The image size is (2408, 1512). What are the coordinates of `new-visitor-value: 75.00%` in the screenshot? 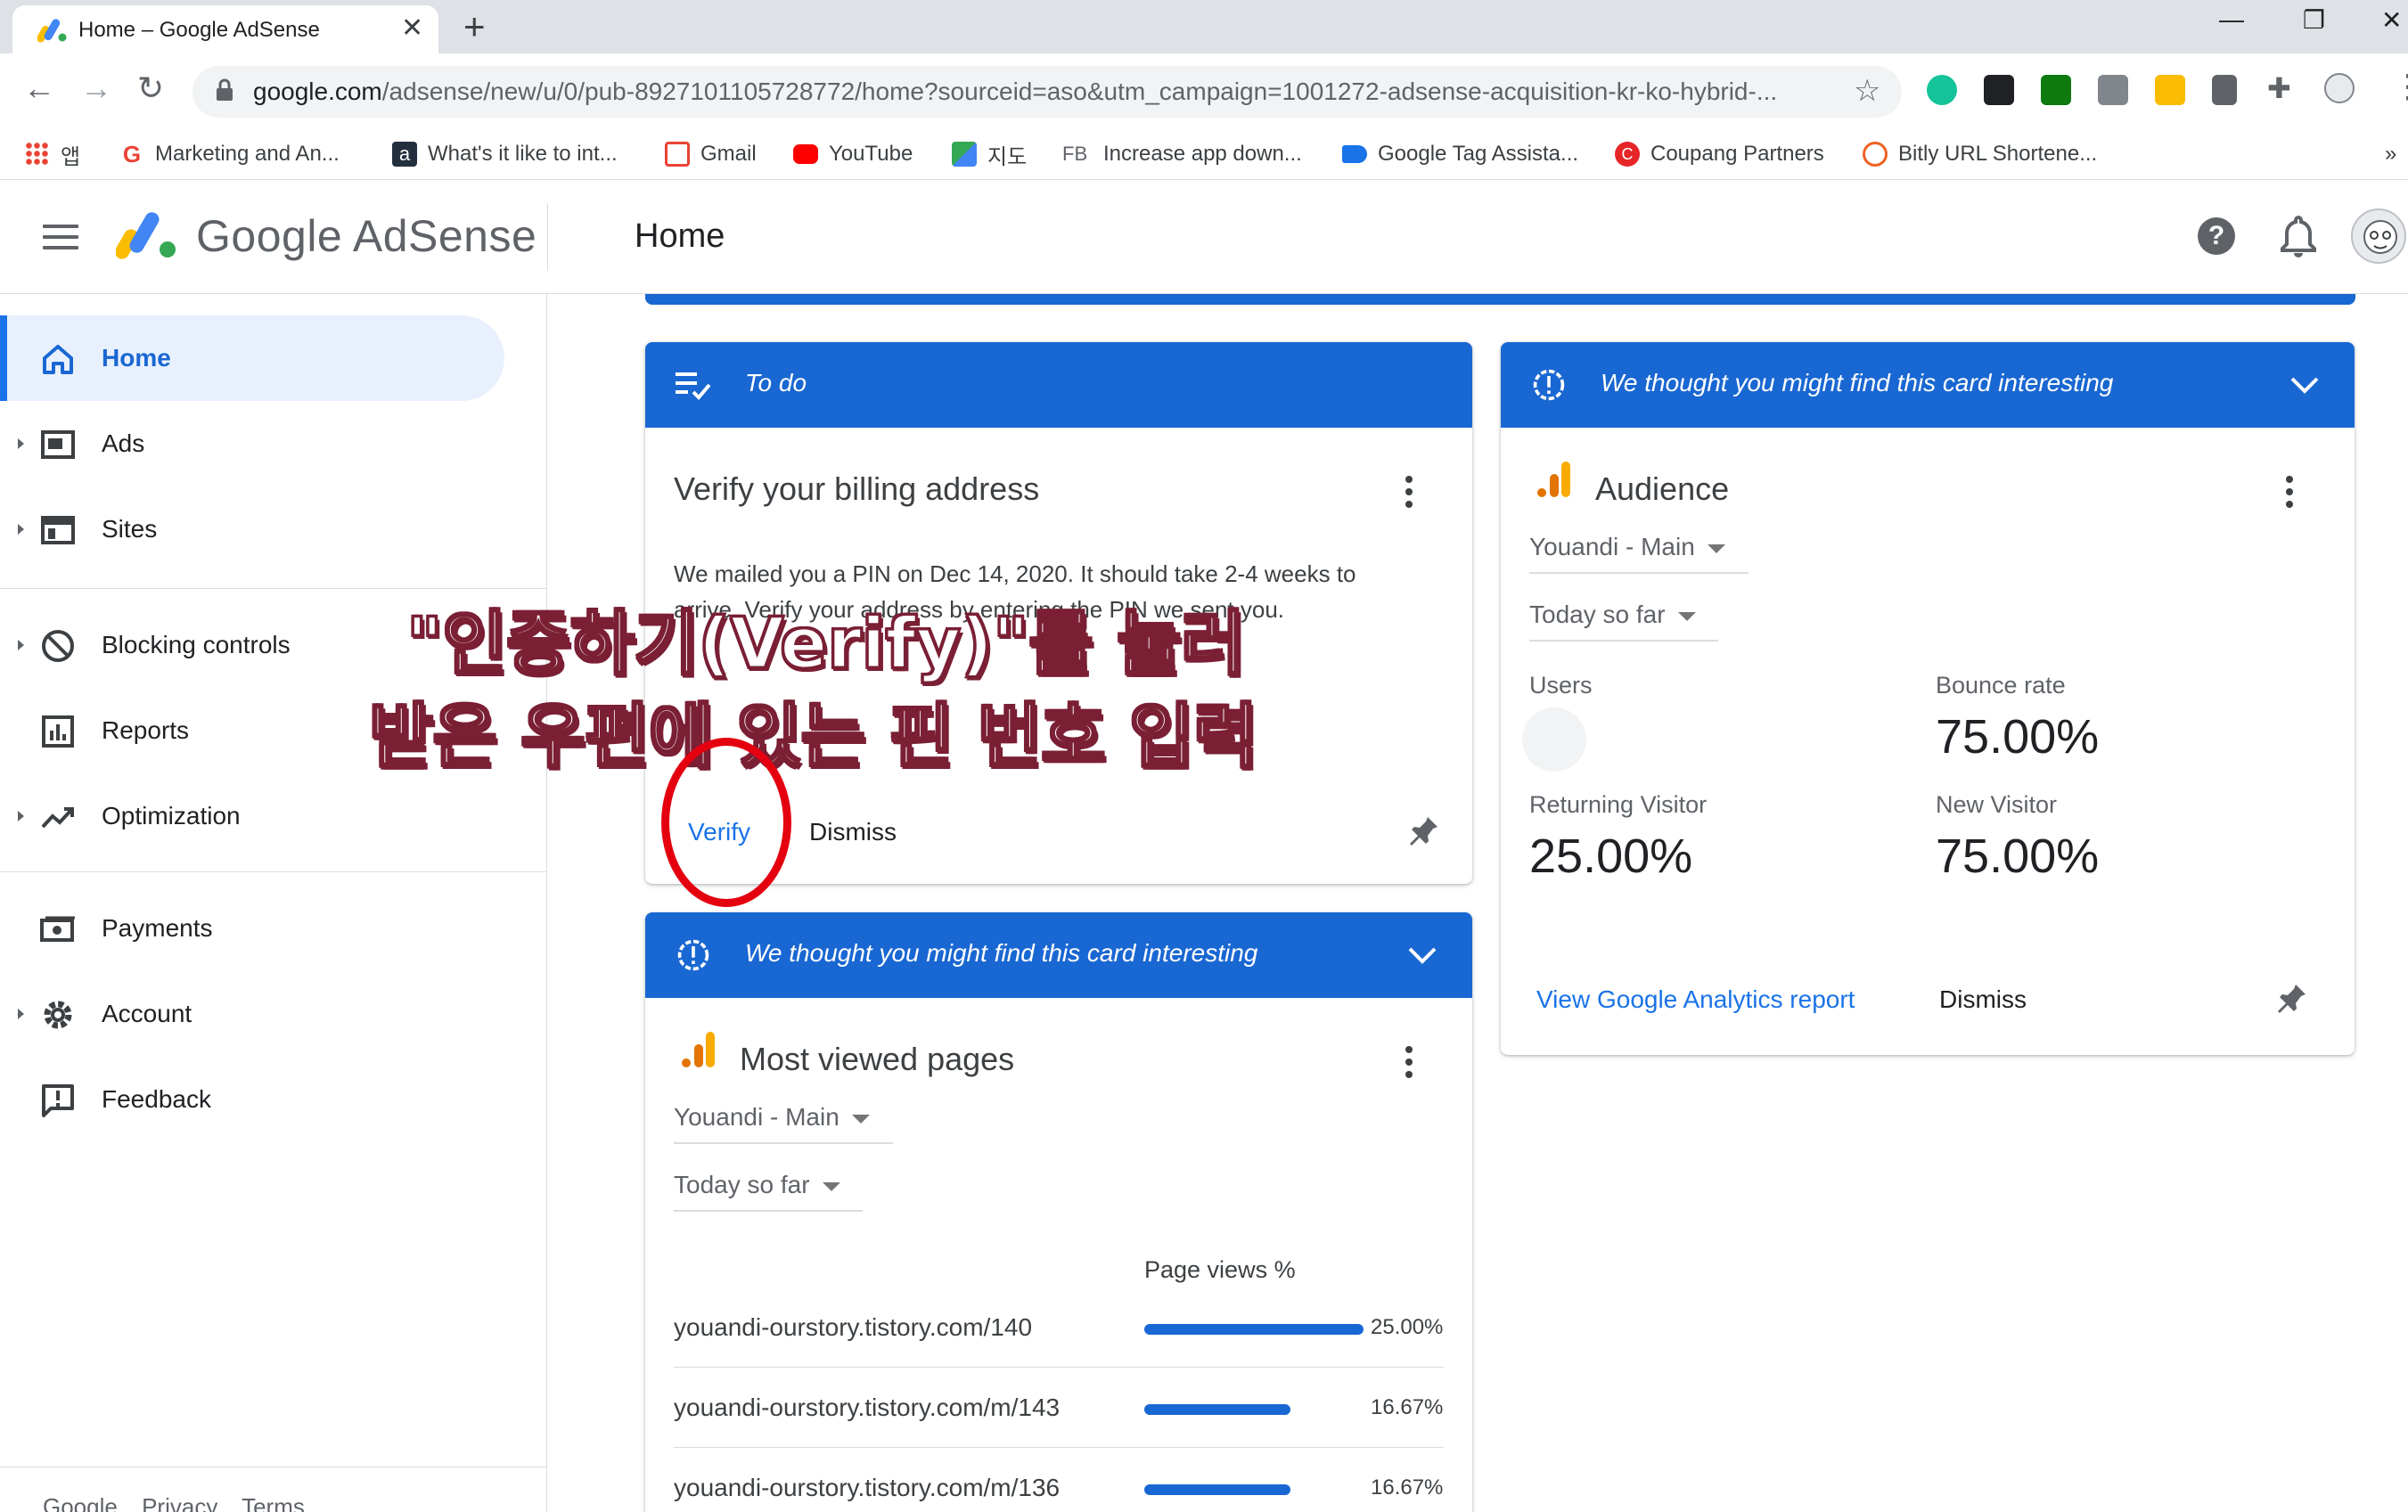 It's located at (2018, 857).